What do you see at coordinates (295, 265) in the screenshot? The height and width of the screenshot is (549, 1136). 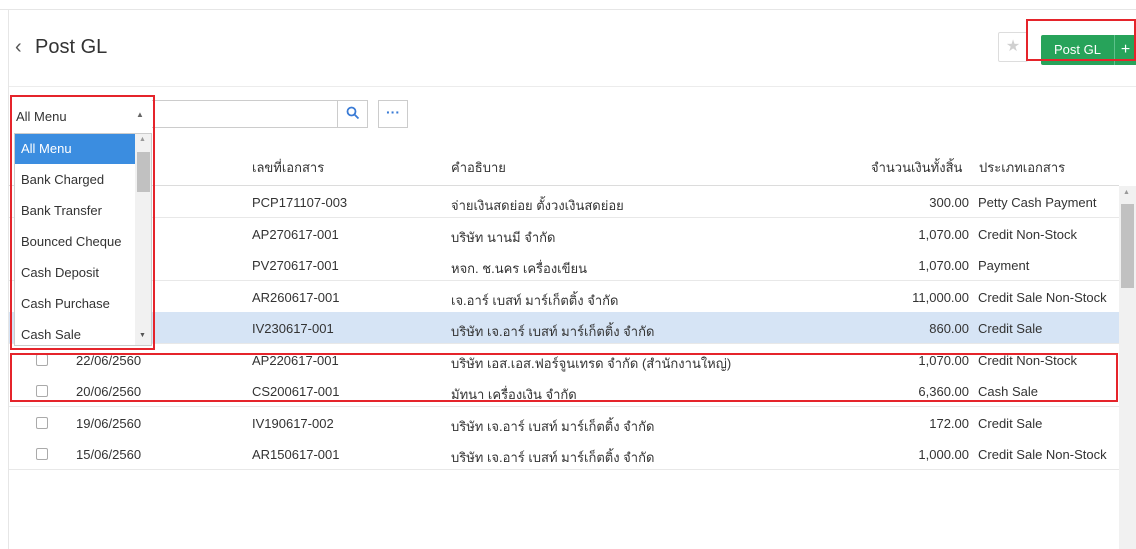 I see `row-doc-no: PV270617-001` at bounding box center [295, 265].